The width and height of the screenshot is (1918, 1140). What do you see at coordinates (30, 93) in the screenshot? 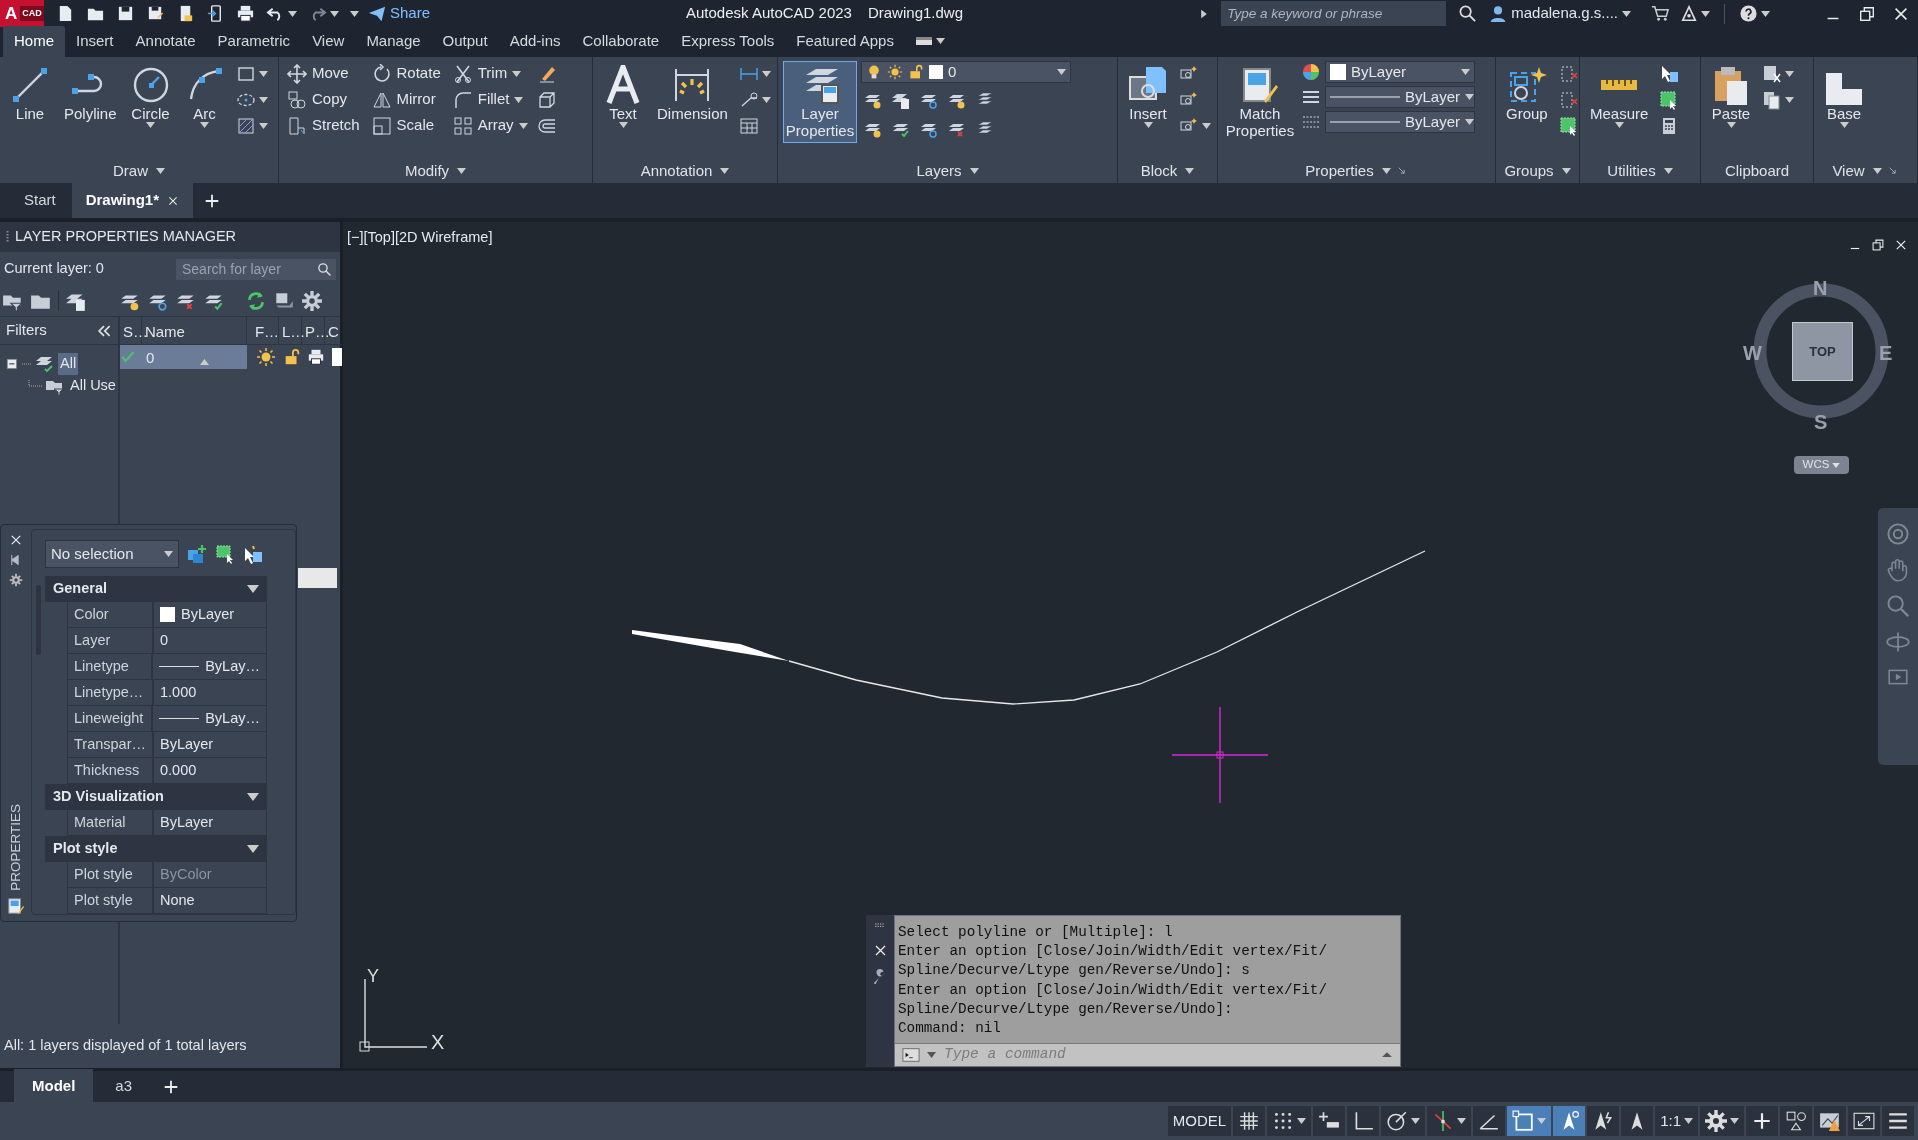
I see `ribbon-tool-button: Line` at bounding box center [30, 93].